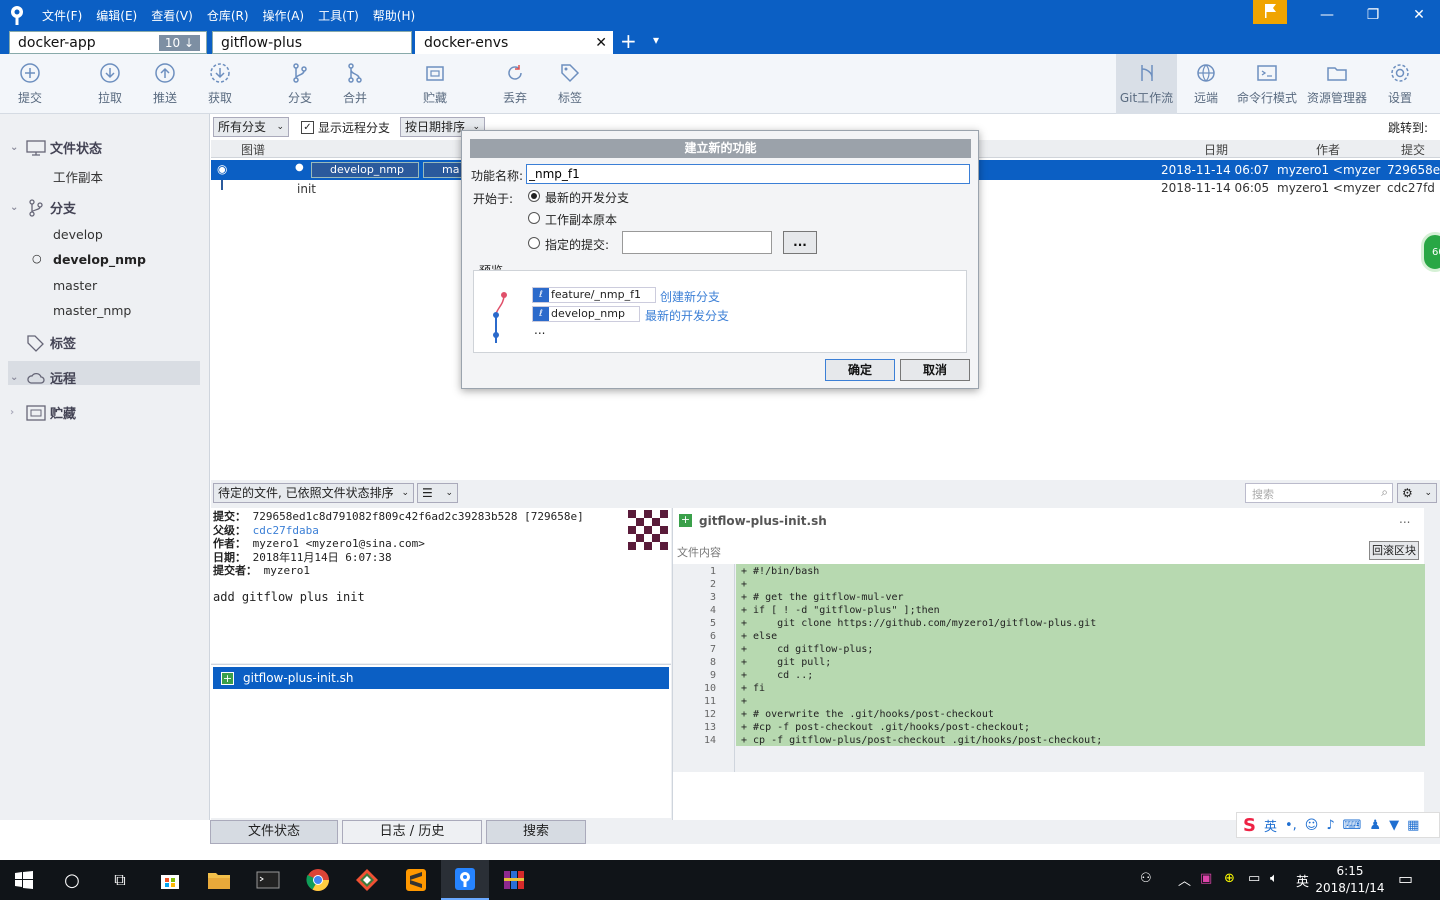 Image resolution: width=1440 pixels, height=900 pixels. Describe the element at coordinates (1405, 878) in the screenshot. I see `notification-center-icon: ▭` at that location.